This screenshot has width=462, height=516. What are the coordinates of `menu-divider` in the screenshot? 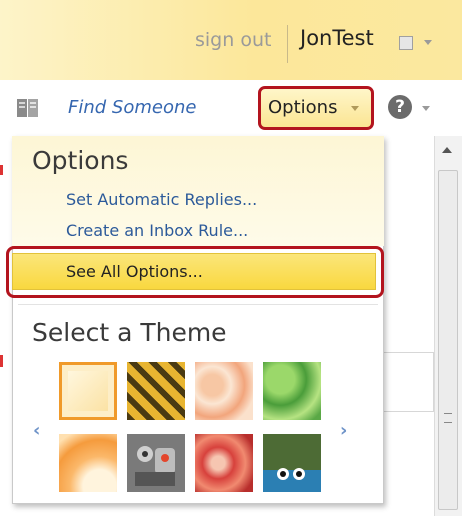 It's located at (198, 304).